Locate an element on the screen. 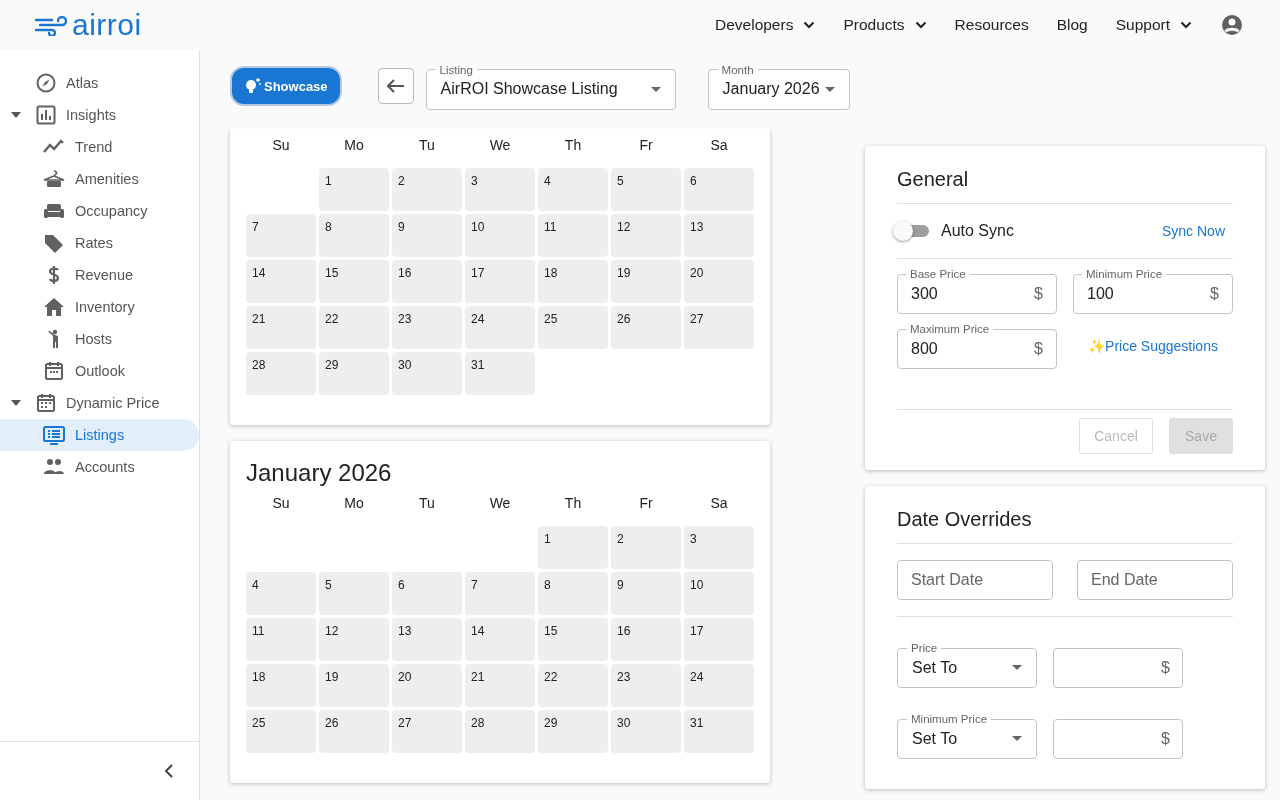 The image size is (1280, 800). showcase-button: Showcase is located at coordinates (286, 86).